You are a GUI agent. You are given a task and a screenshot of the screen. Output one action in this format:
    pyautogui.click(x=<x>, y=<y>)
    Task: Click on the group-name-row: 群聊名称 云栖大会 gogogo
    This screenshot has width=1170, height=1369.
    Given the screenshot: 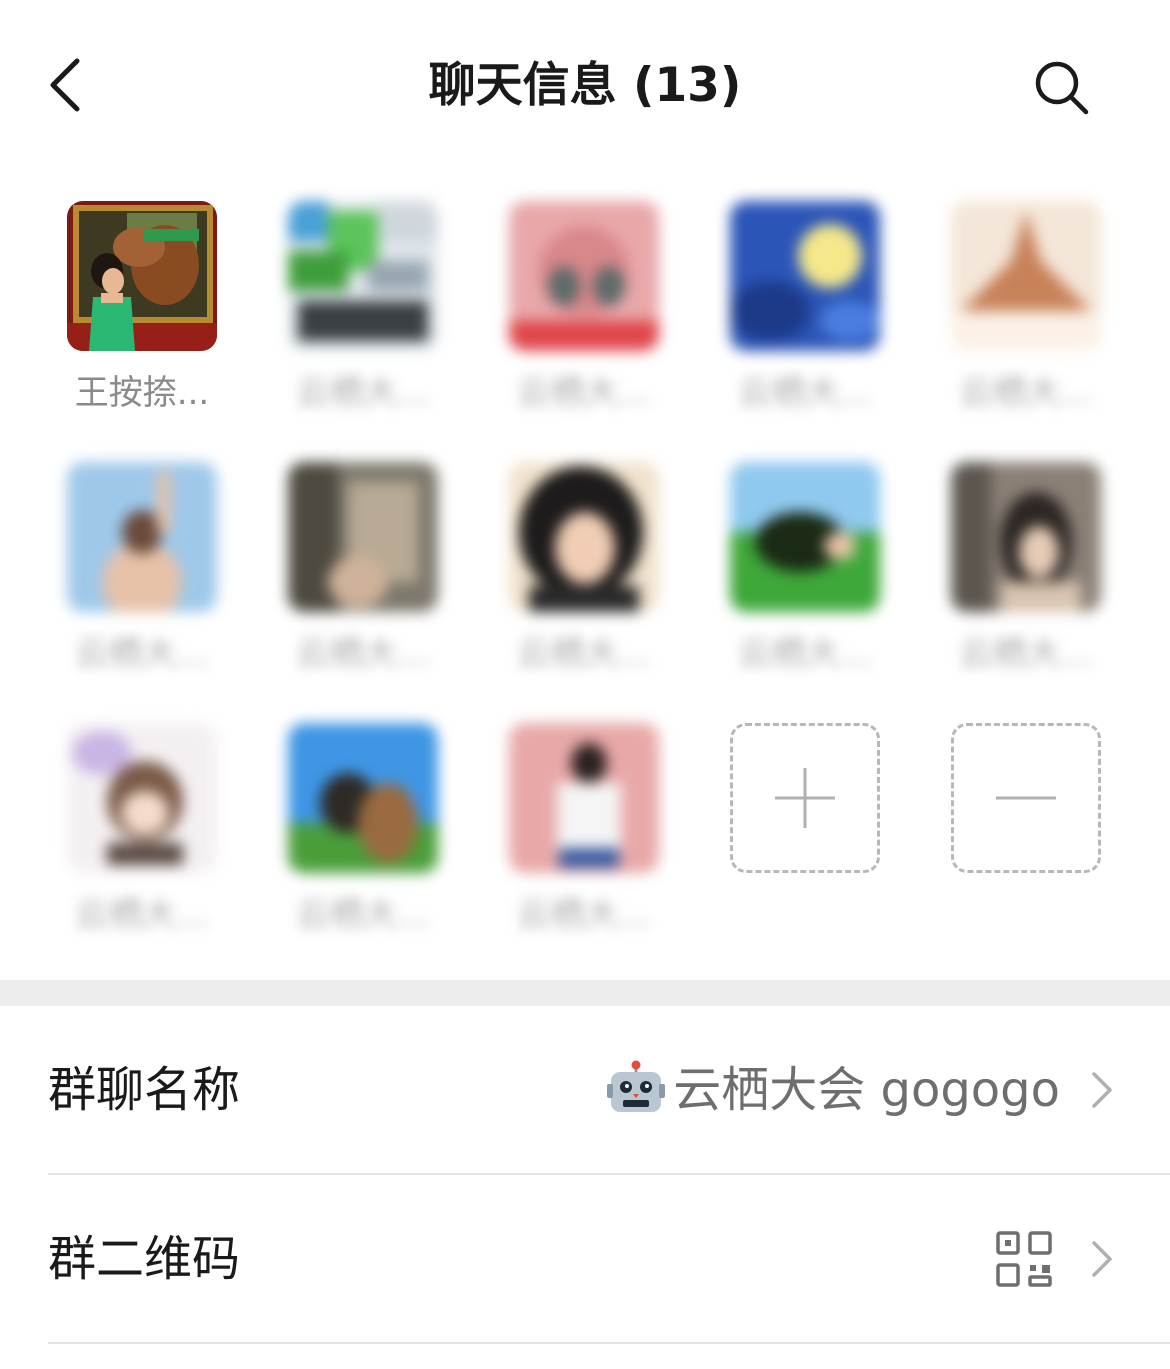 What is the action you would take?
    pyautogui.click(x=609, y=1090)
    